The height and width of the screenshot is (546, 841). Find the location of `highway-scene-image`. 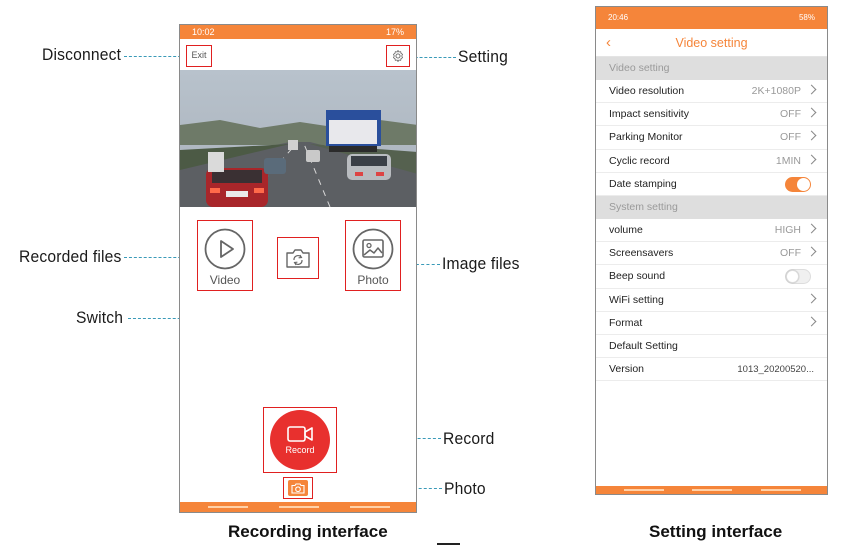

highway-scene-image is located at coordinates (298, 138).